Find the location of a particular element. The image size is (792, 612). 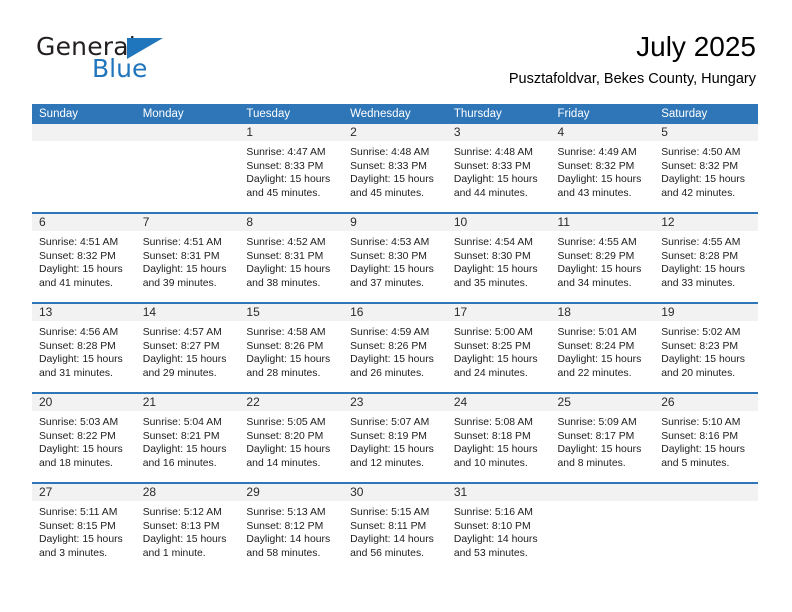

sunrise-text: Sunrise: 5:09 AM is located at coordinates (597, 422).